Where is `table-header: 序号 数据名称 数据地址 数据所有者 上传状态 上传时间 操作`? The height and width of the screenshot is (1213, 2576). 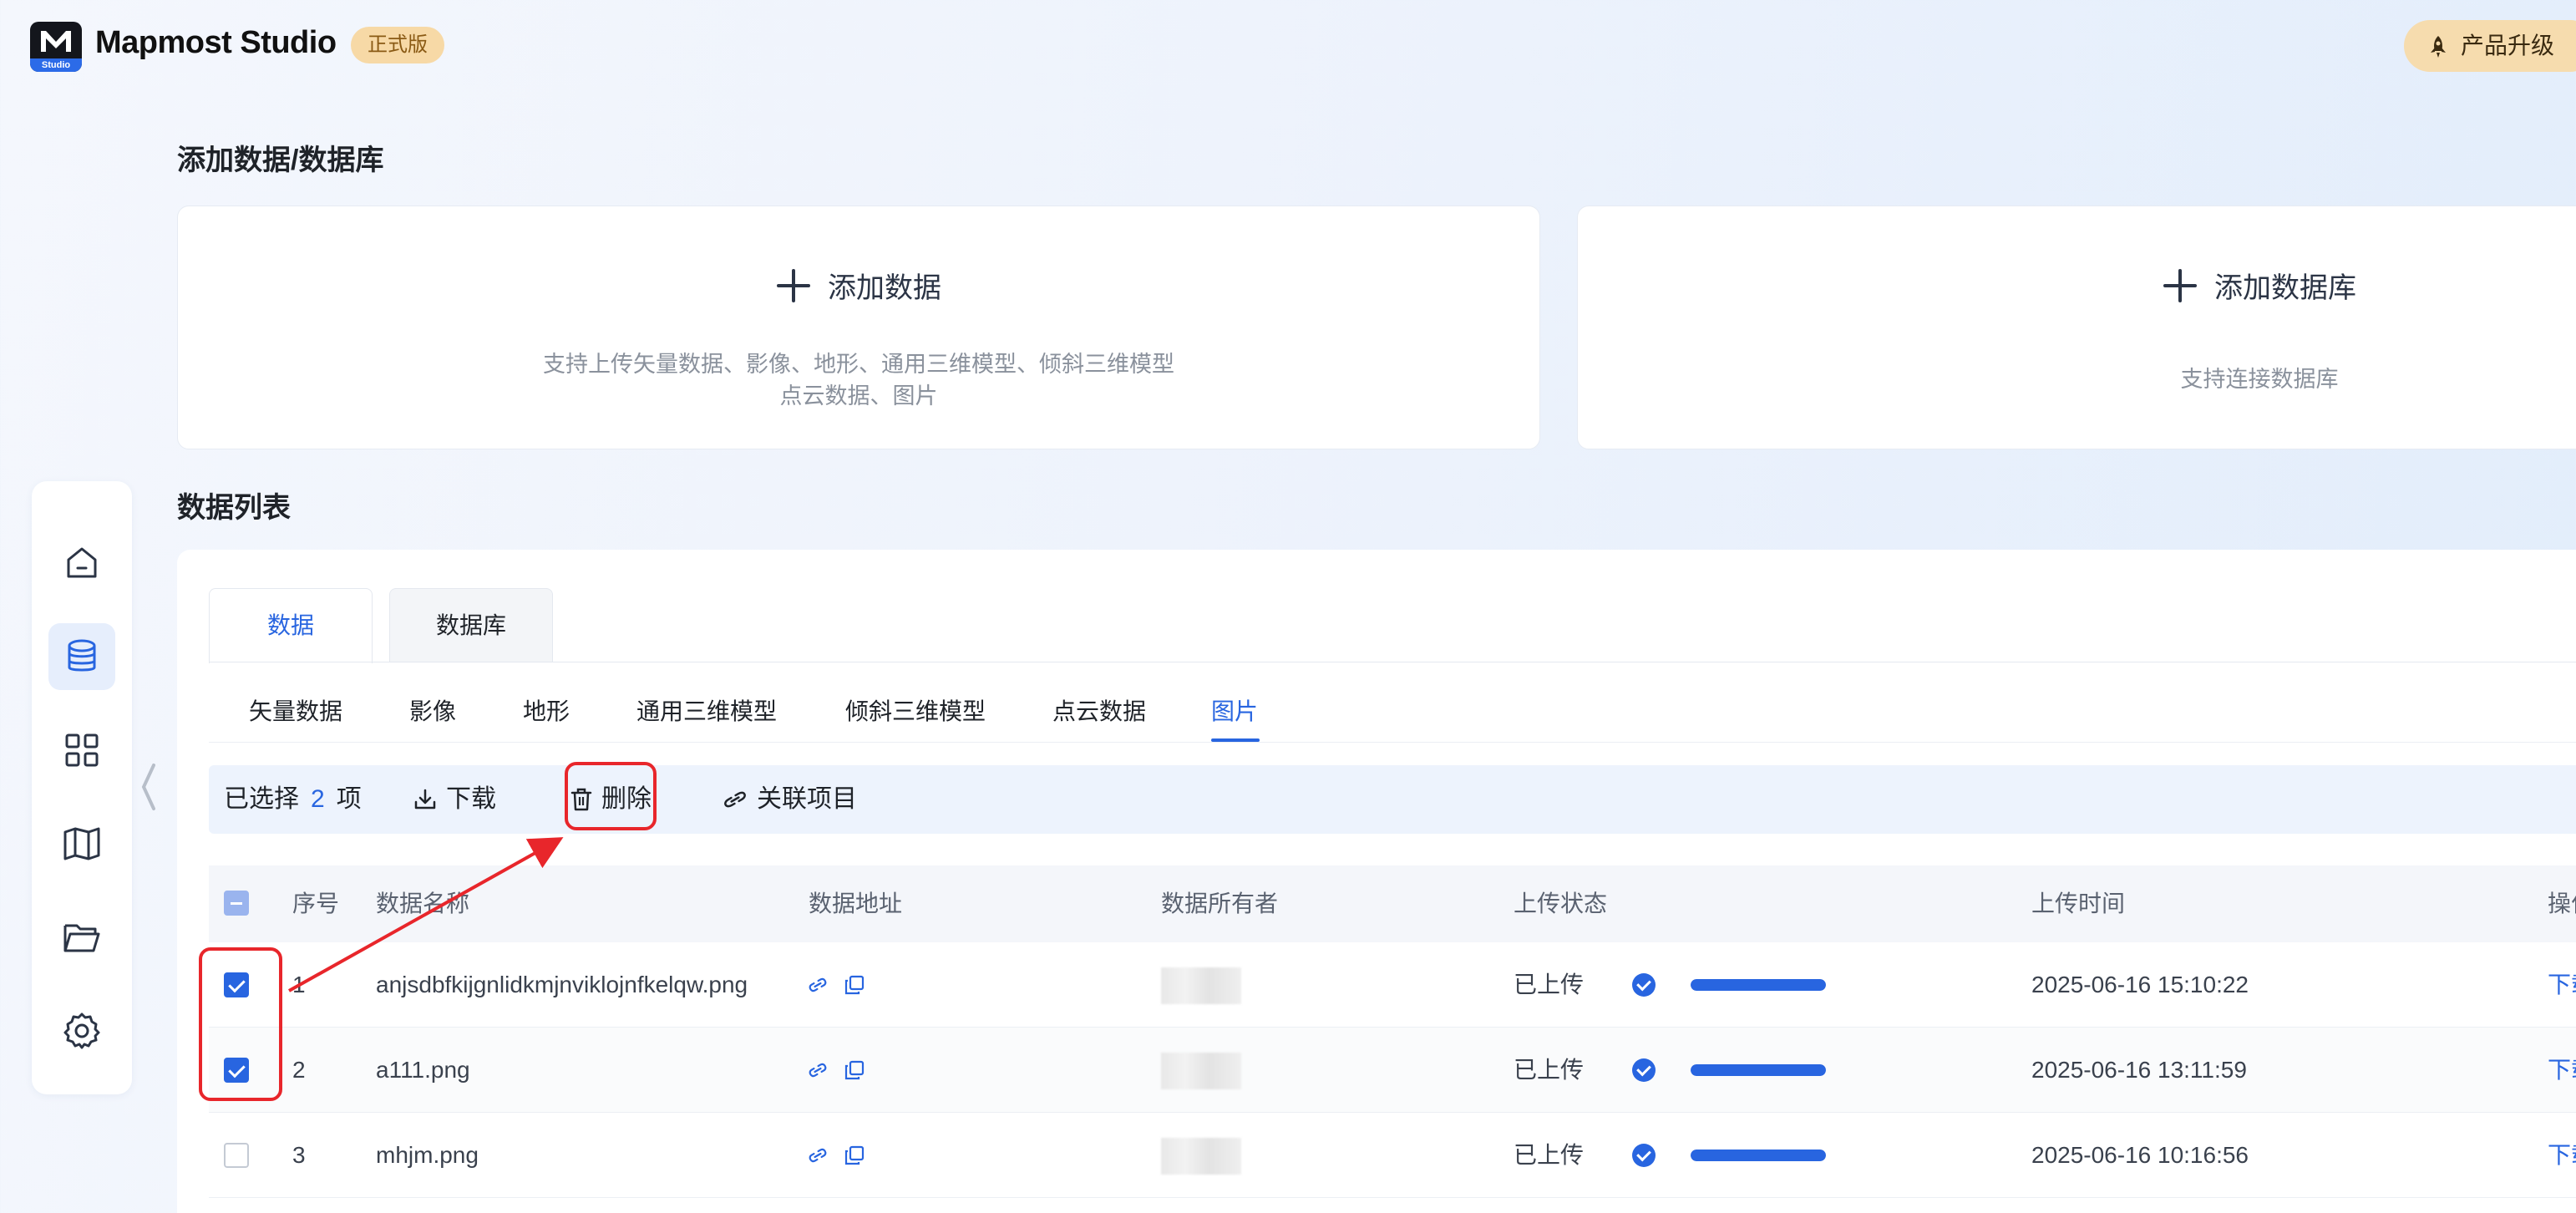 table-header: 序号 数据名称 数据地址 数据所有者 上传状态 上传时间 操作 is located at coordinates (1392, 903).